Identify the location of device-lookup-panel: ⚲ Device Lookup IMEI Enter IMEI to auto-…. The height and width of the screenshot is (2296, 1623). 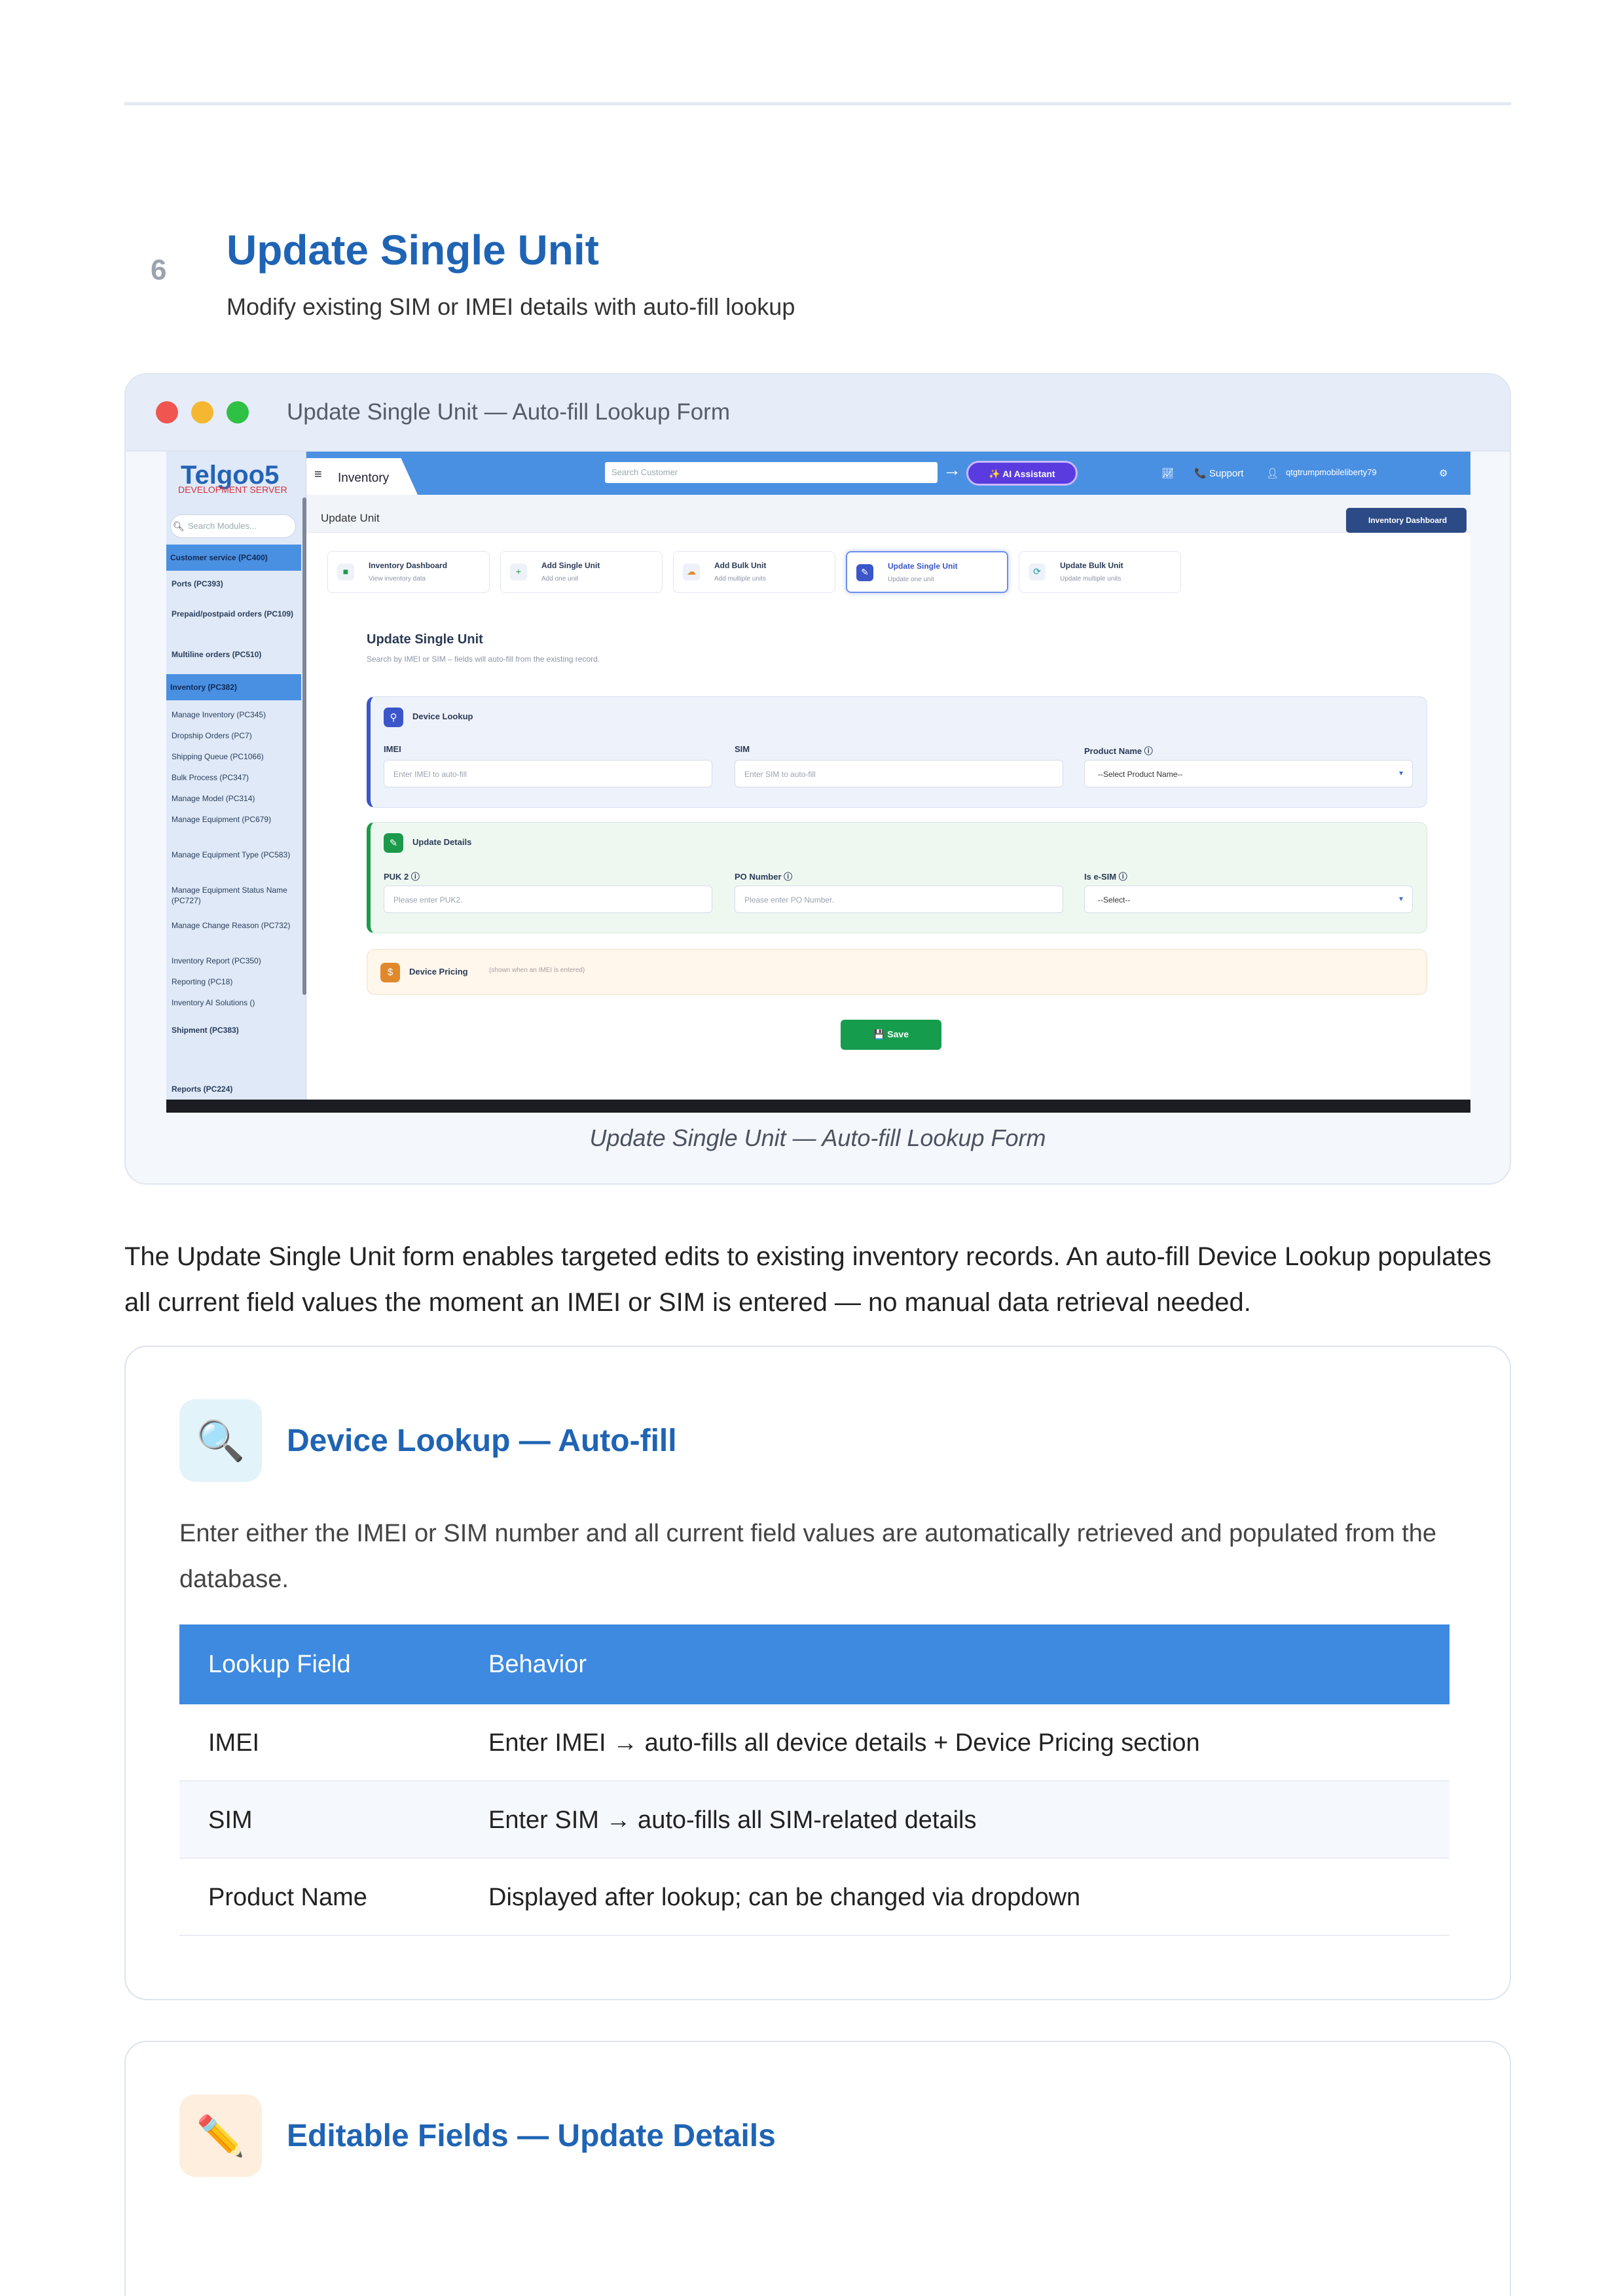
(897, 752).